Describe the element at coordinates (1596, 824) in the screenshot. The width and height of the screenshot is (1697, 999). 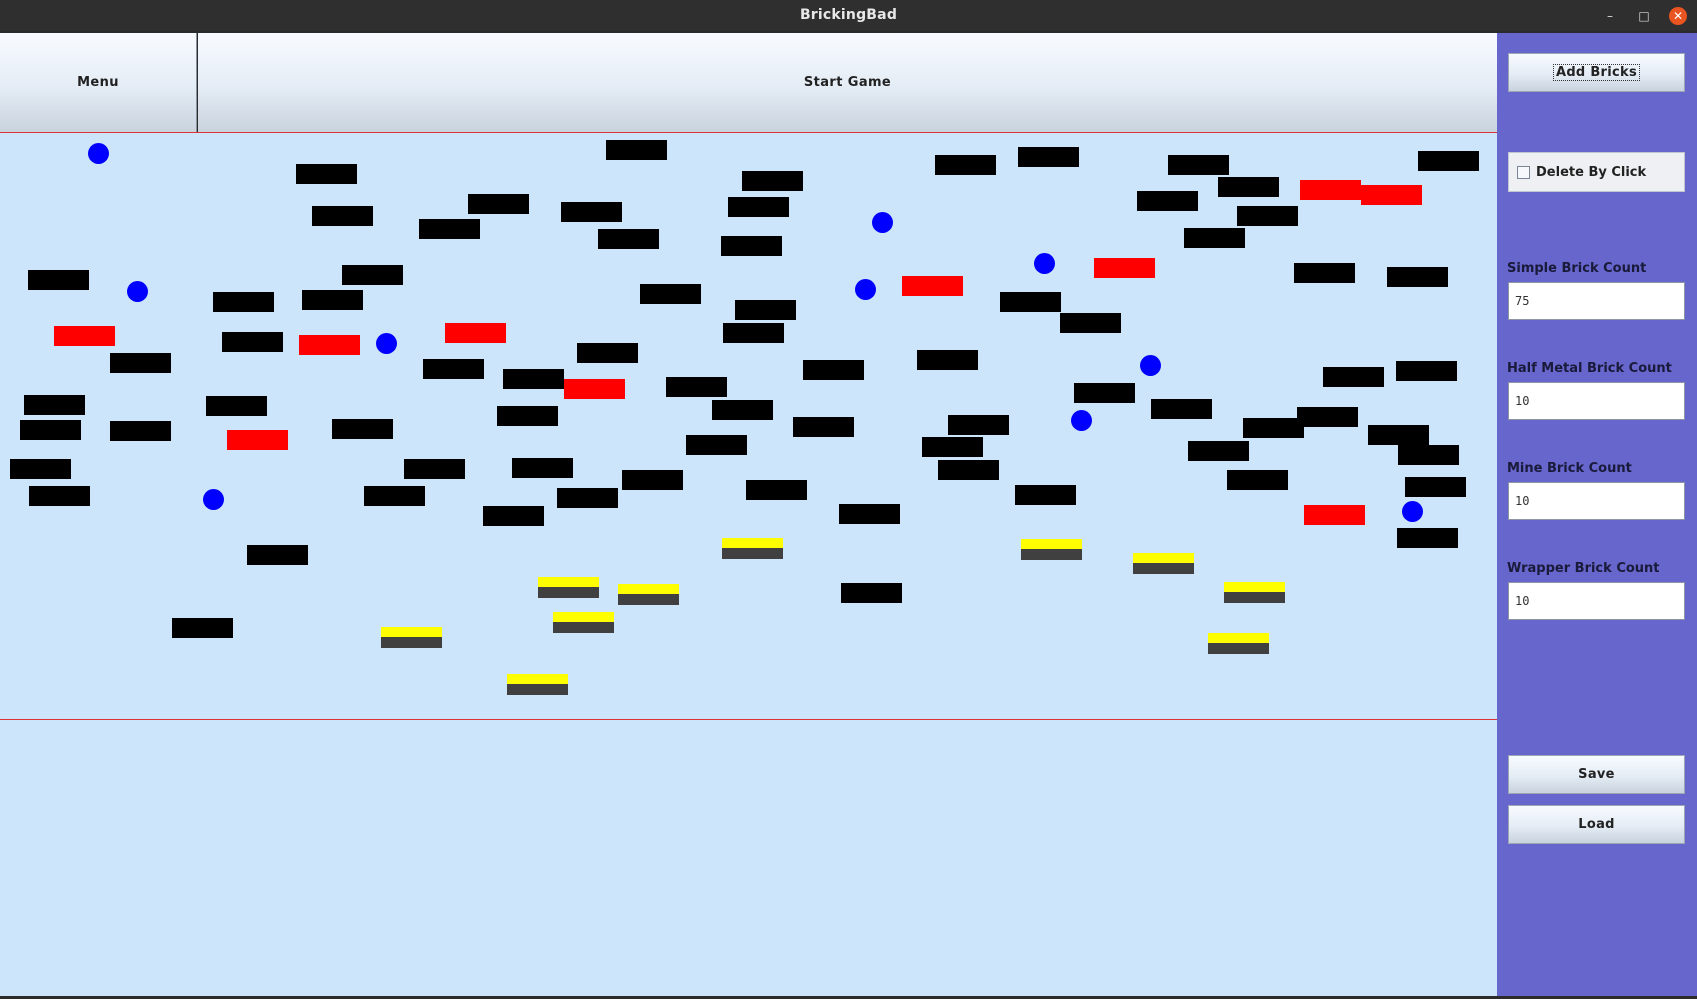
I see `load-button: Load` at that location.